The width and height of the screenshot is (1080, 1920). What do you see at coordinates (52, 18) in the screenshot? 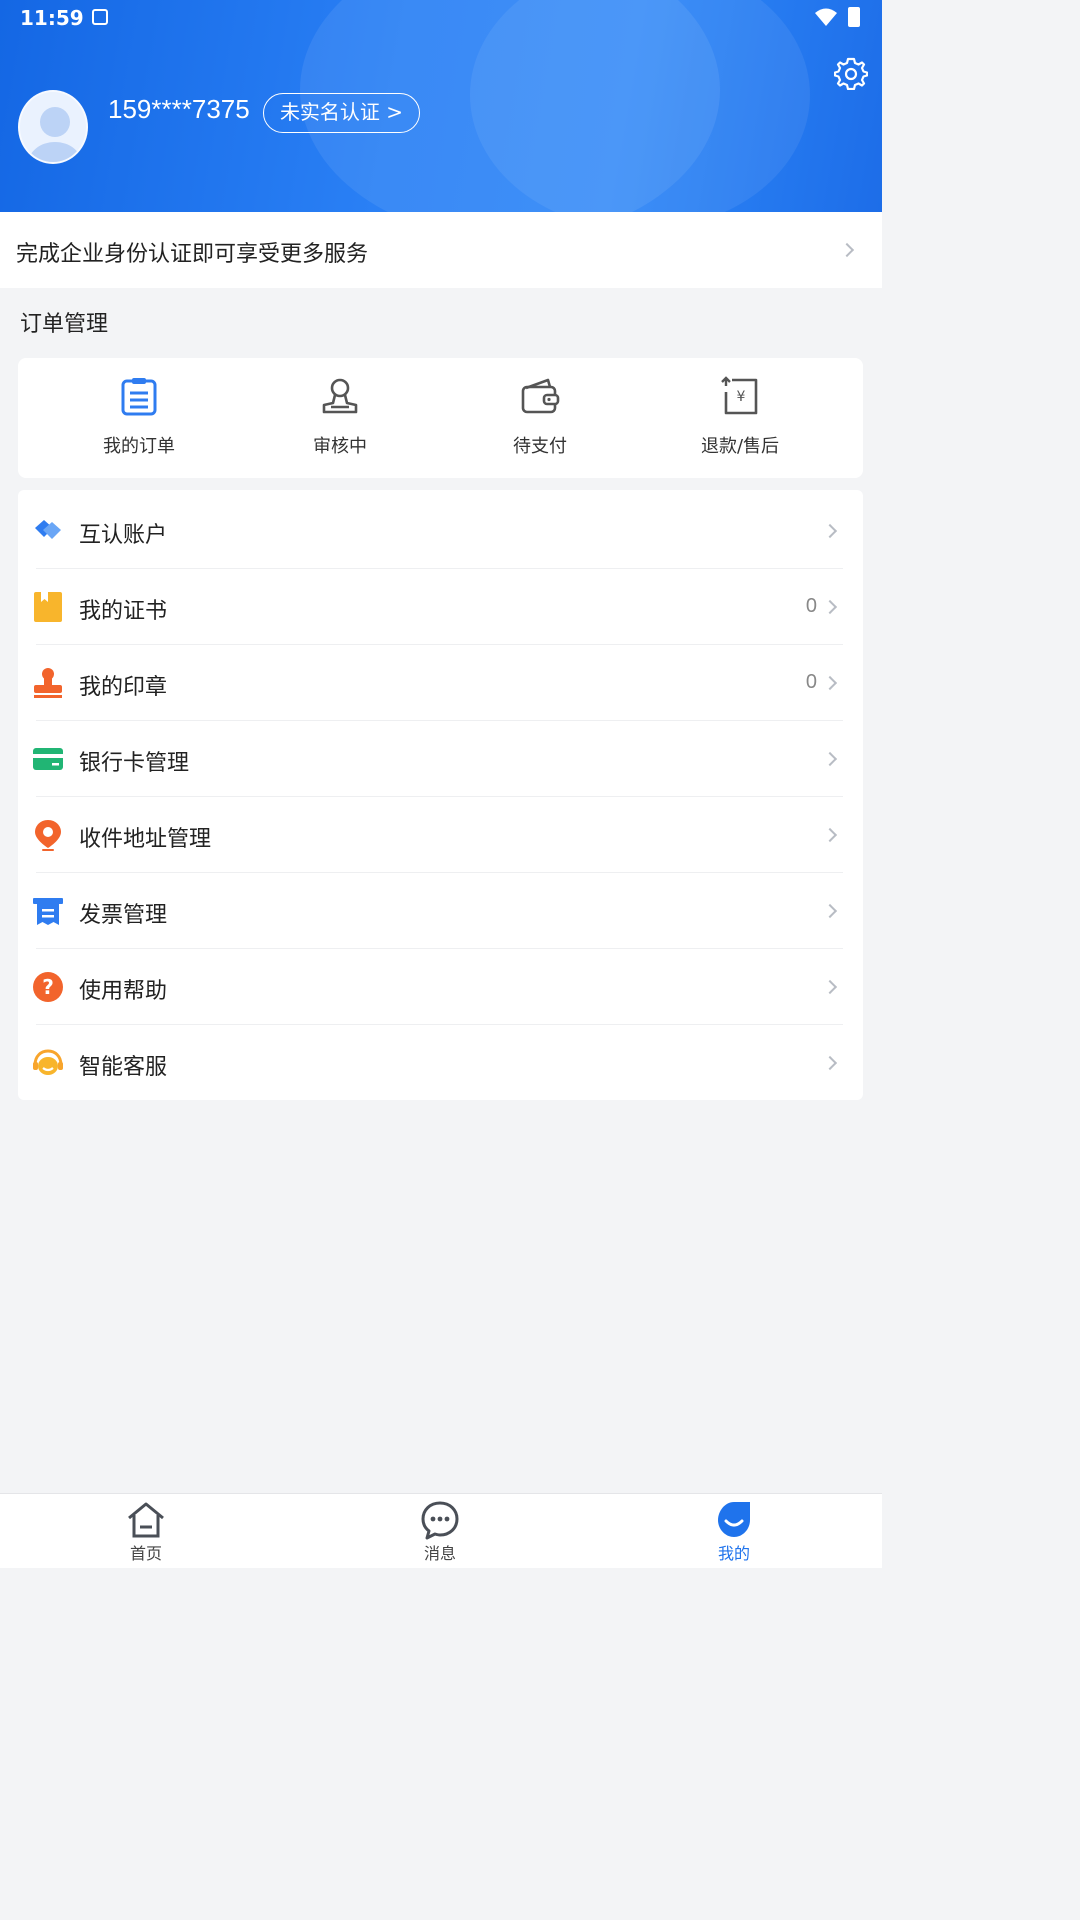
I see `status-time: 11:59` at bounding box center [52, 18].